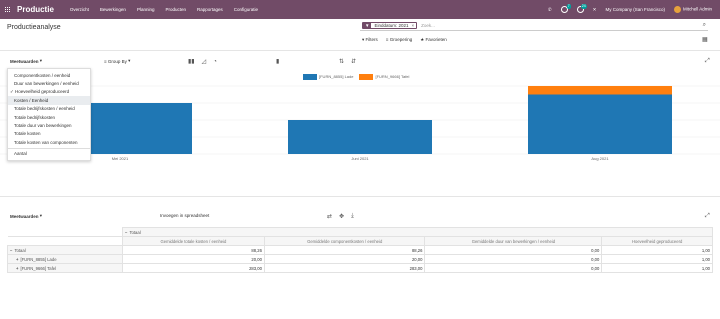 This screenshot has width=720, height=319. I want to click on measure-option: Totale duur van bewerkingen, so click(49, 125).